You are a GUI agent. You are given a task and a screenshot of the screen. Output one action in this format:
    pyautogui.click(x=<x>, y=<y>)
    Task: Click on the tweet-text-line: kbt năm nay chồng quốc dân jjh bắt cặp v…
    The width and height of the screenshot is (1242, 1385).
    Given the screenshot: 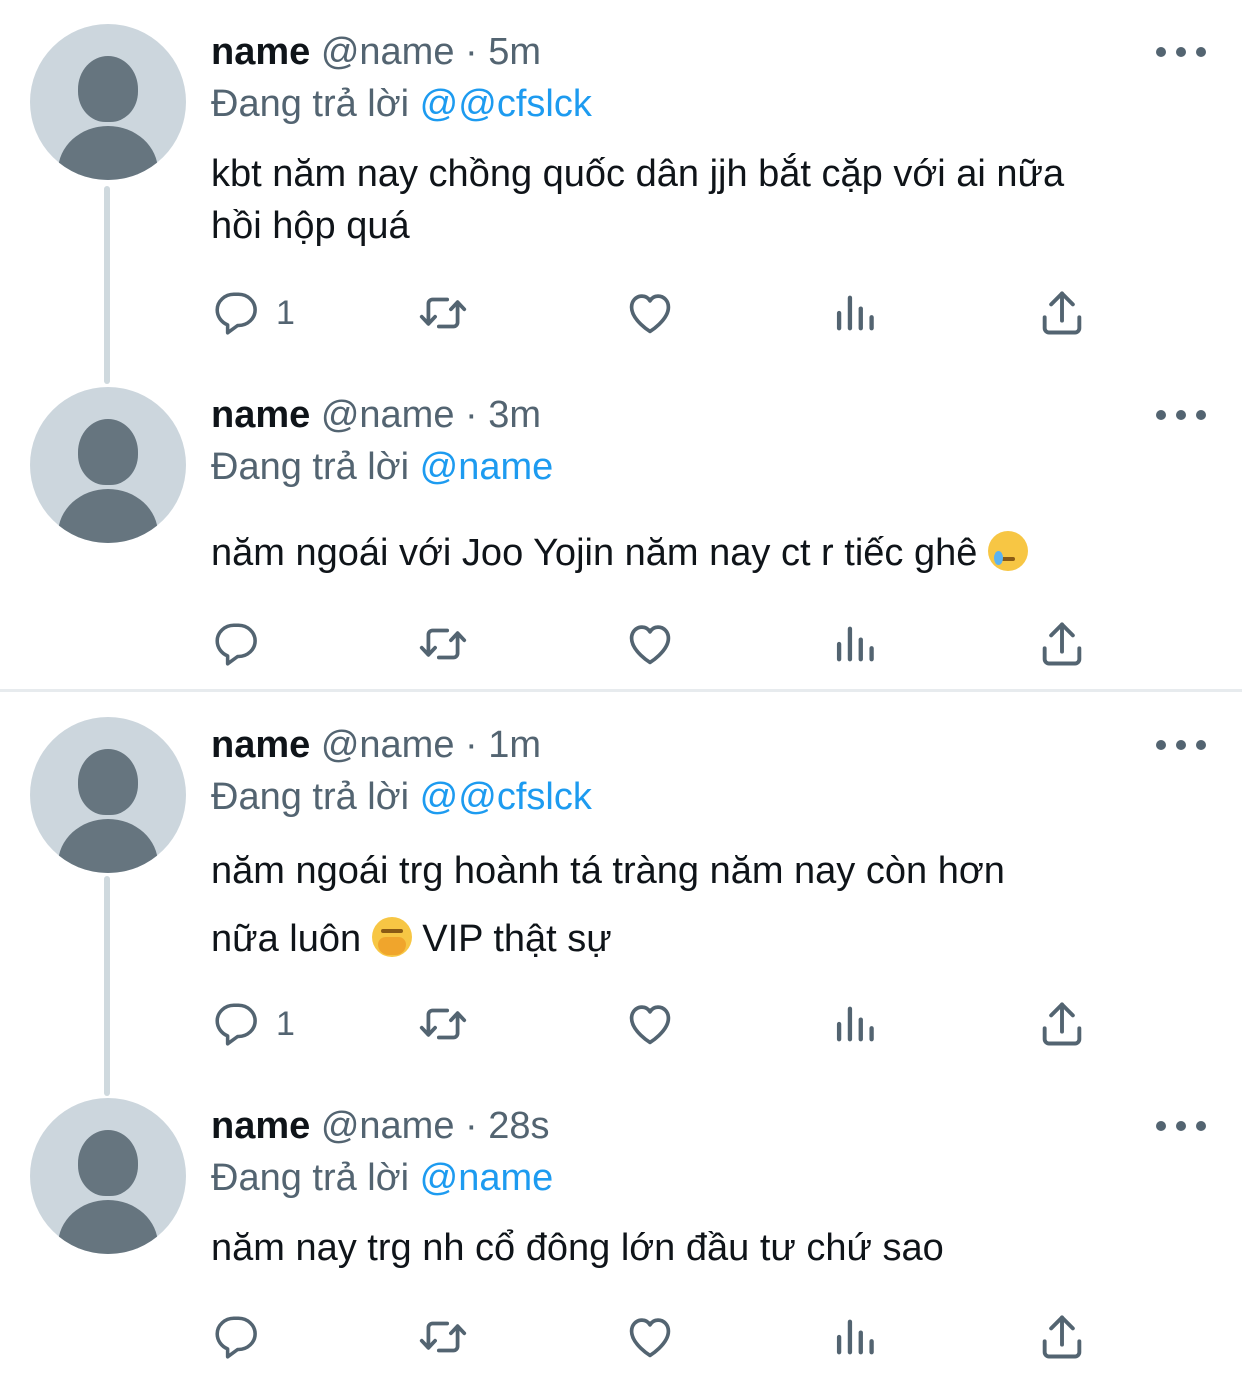 What is the action you would take?
    pyautogui.click(x=638, y=174)
    